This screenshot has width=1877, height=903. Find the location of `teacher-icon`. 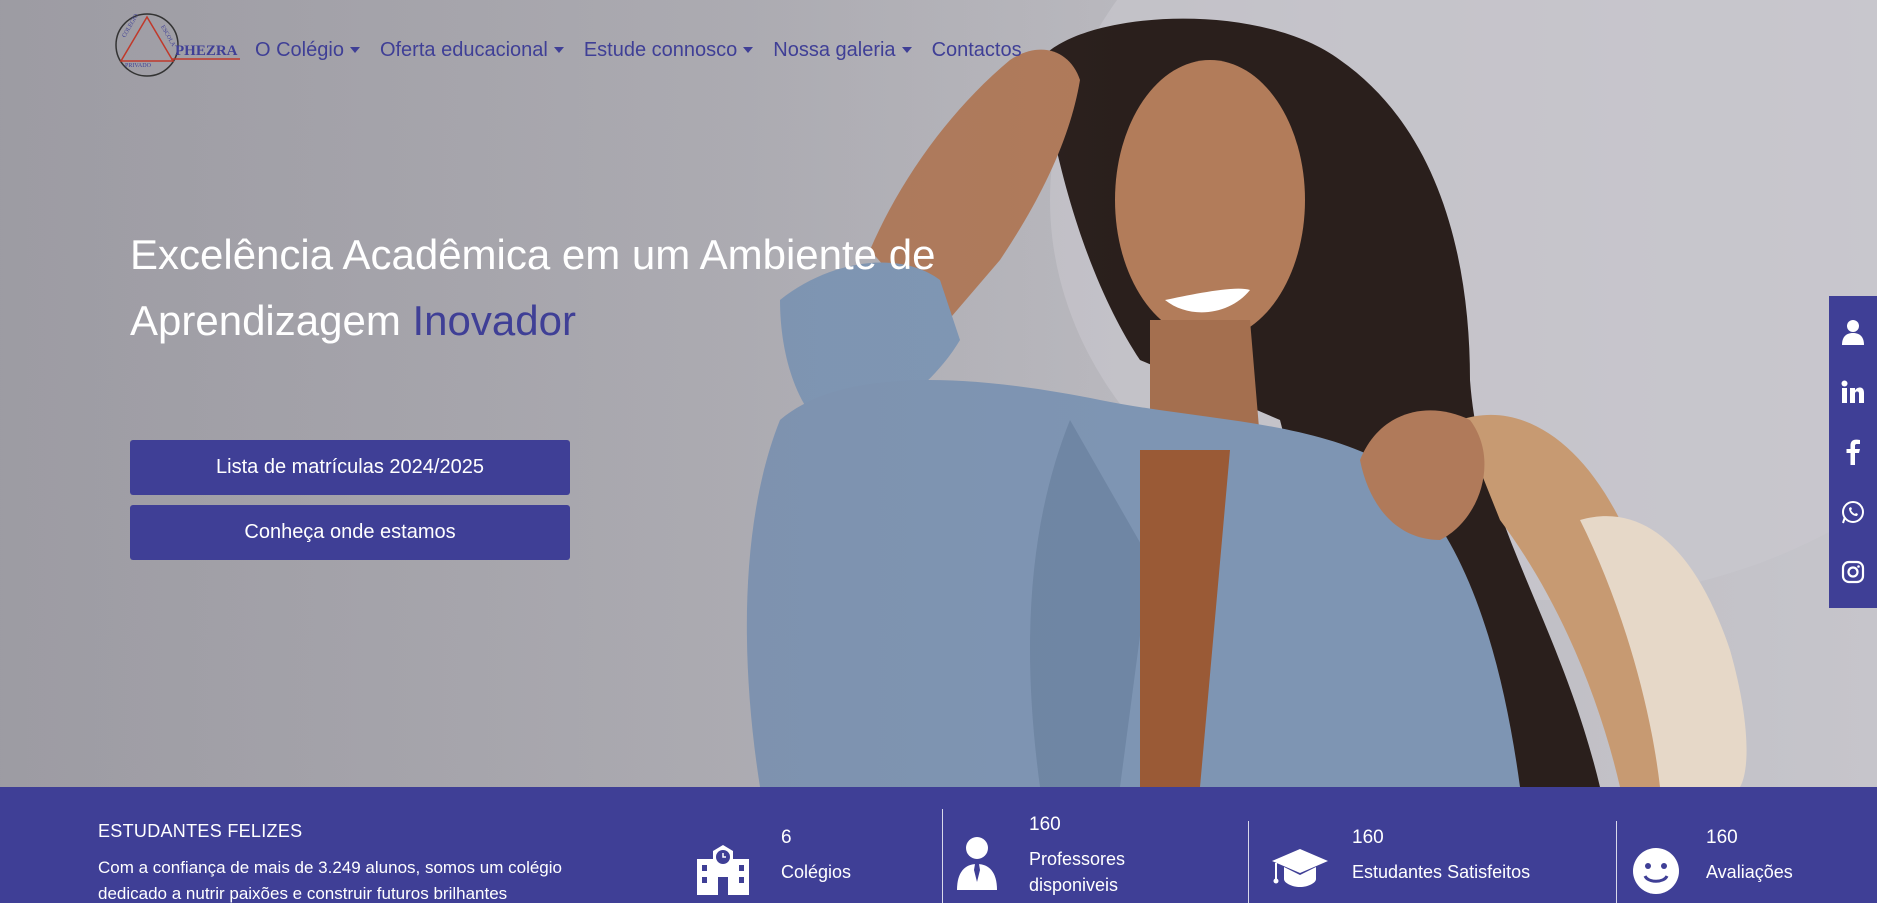

teacher-icon is located at coordinates (979, 852).